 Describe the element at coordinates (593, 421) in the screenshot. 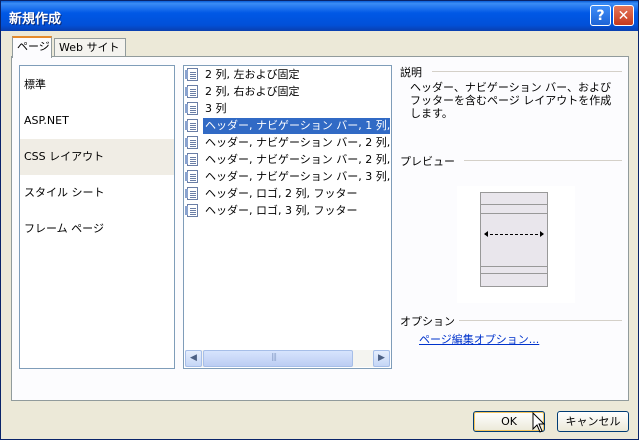

I see `cancel-button: キャンセル` at that location.